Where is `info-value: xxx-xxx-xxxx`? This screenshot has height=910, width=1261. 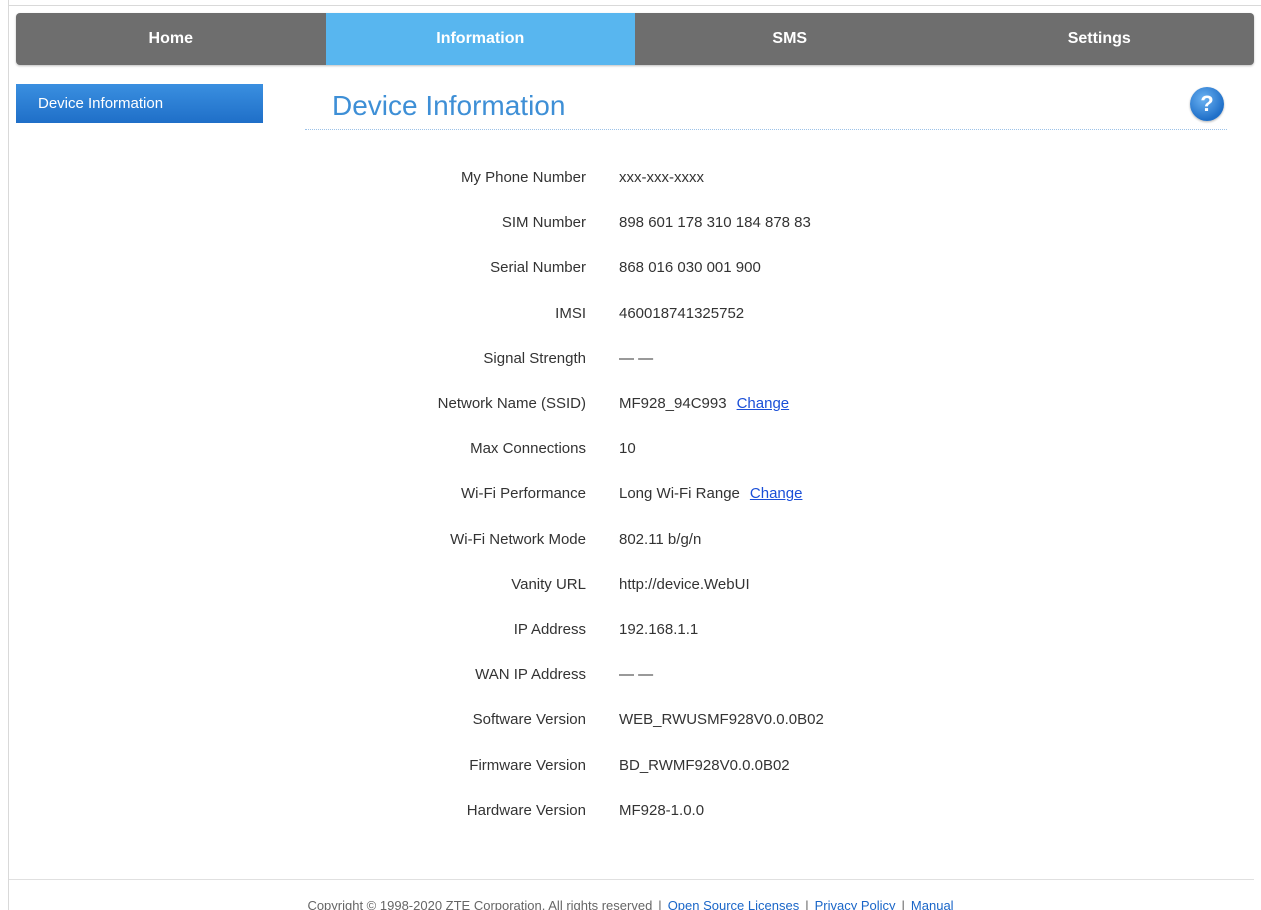
info-value: xxx-xxx-xxxx is located at coordinates (661, 178).